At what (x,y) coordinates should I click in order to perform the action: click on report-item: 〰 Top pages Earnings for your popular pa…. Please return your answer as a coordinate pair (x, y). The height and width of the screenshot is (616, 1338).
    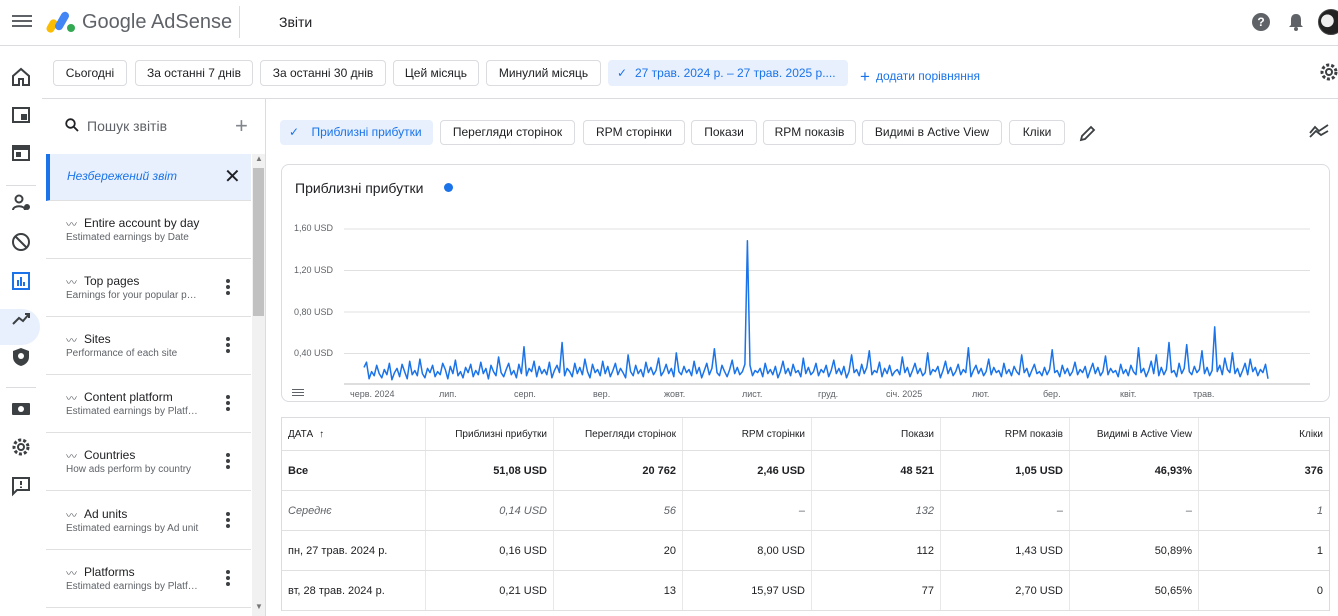
    Looking at the image, I should click on (148, 288).